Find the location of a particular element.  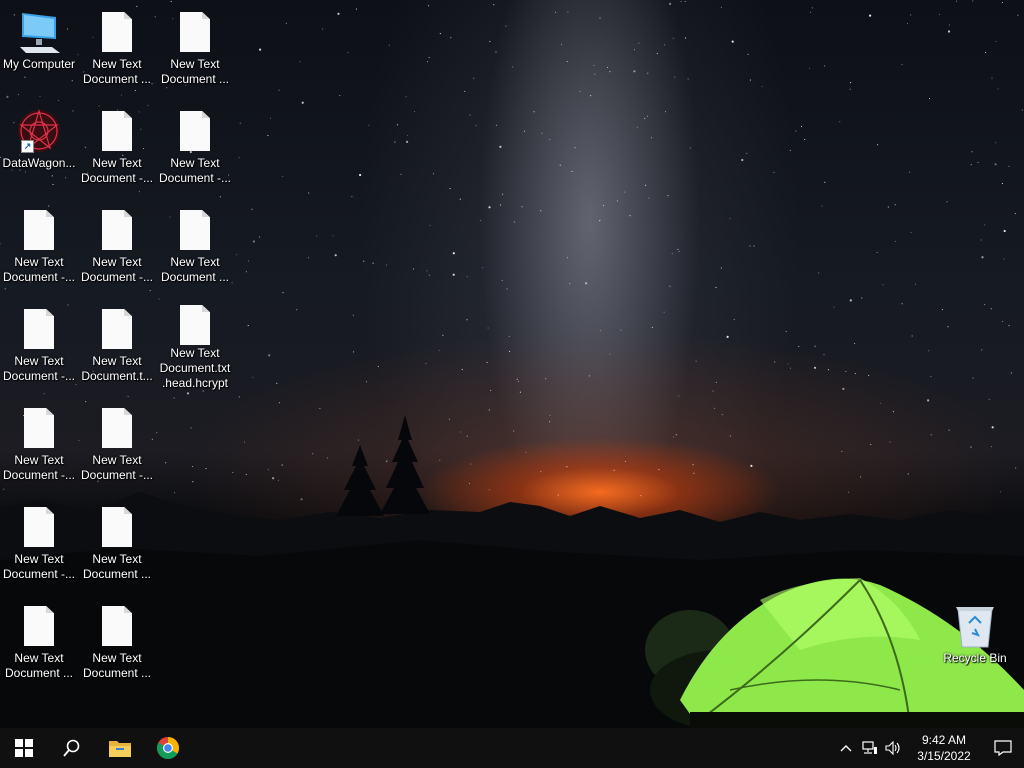

windows-start-icon is located at coordinates (24, 748).